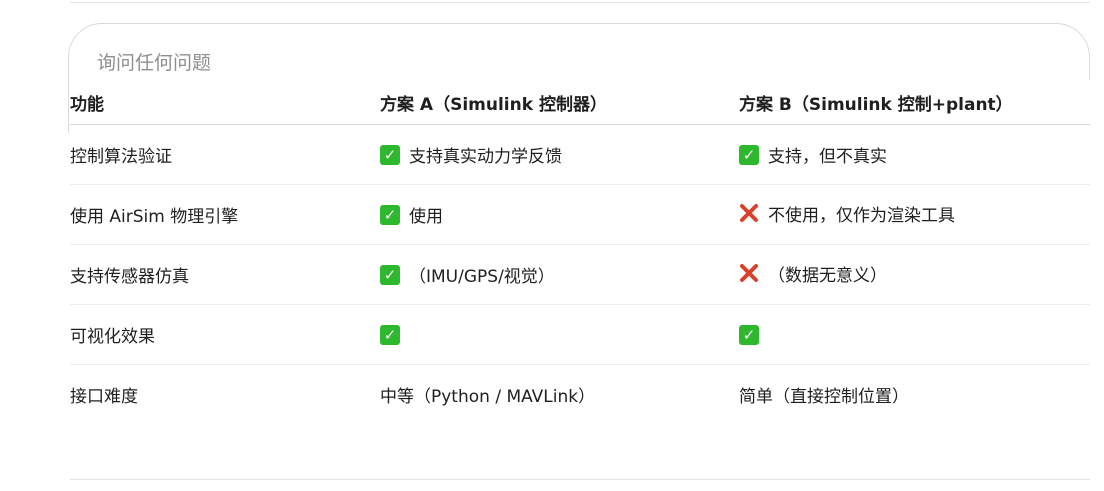 The width and height of the screenshot is (1104, 491). Describe the element at coordinates (488, 397) in the screenshot. I see `cell-text: 中等（Python / MAVLink）` at that location.